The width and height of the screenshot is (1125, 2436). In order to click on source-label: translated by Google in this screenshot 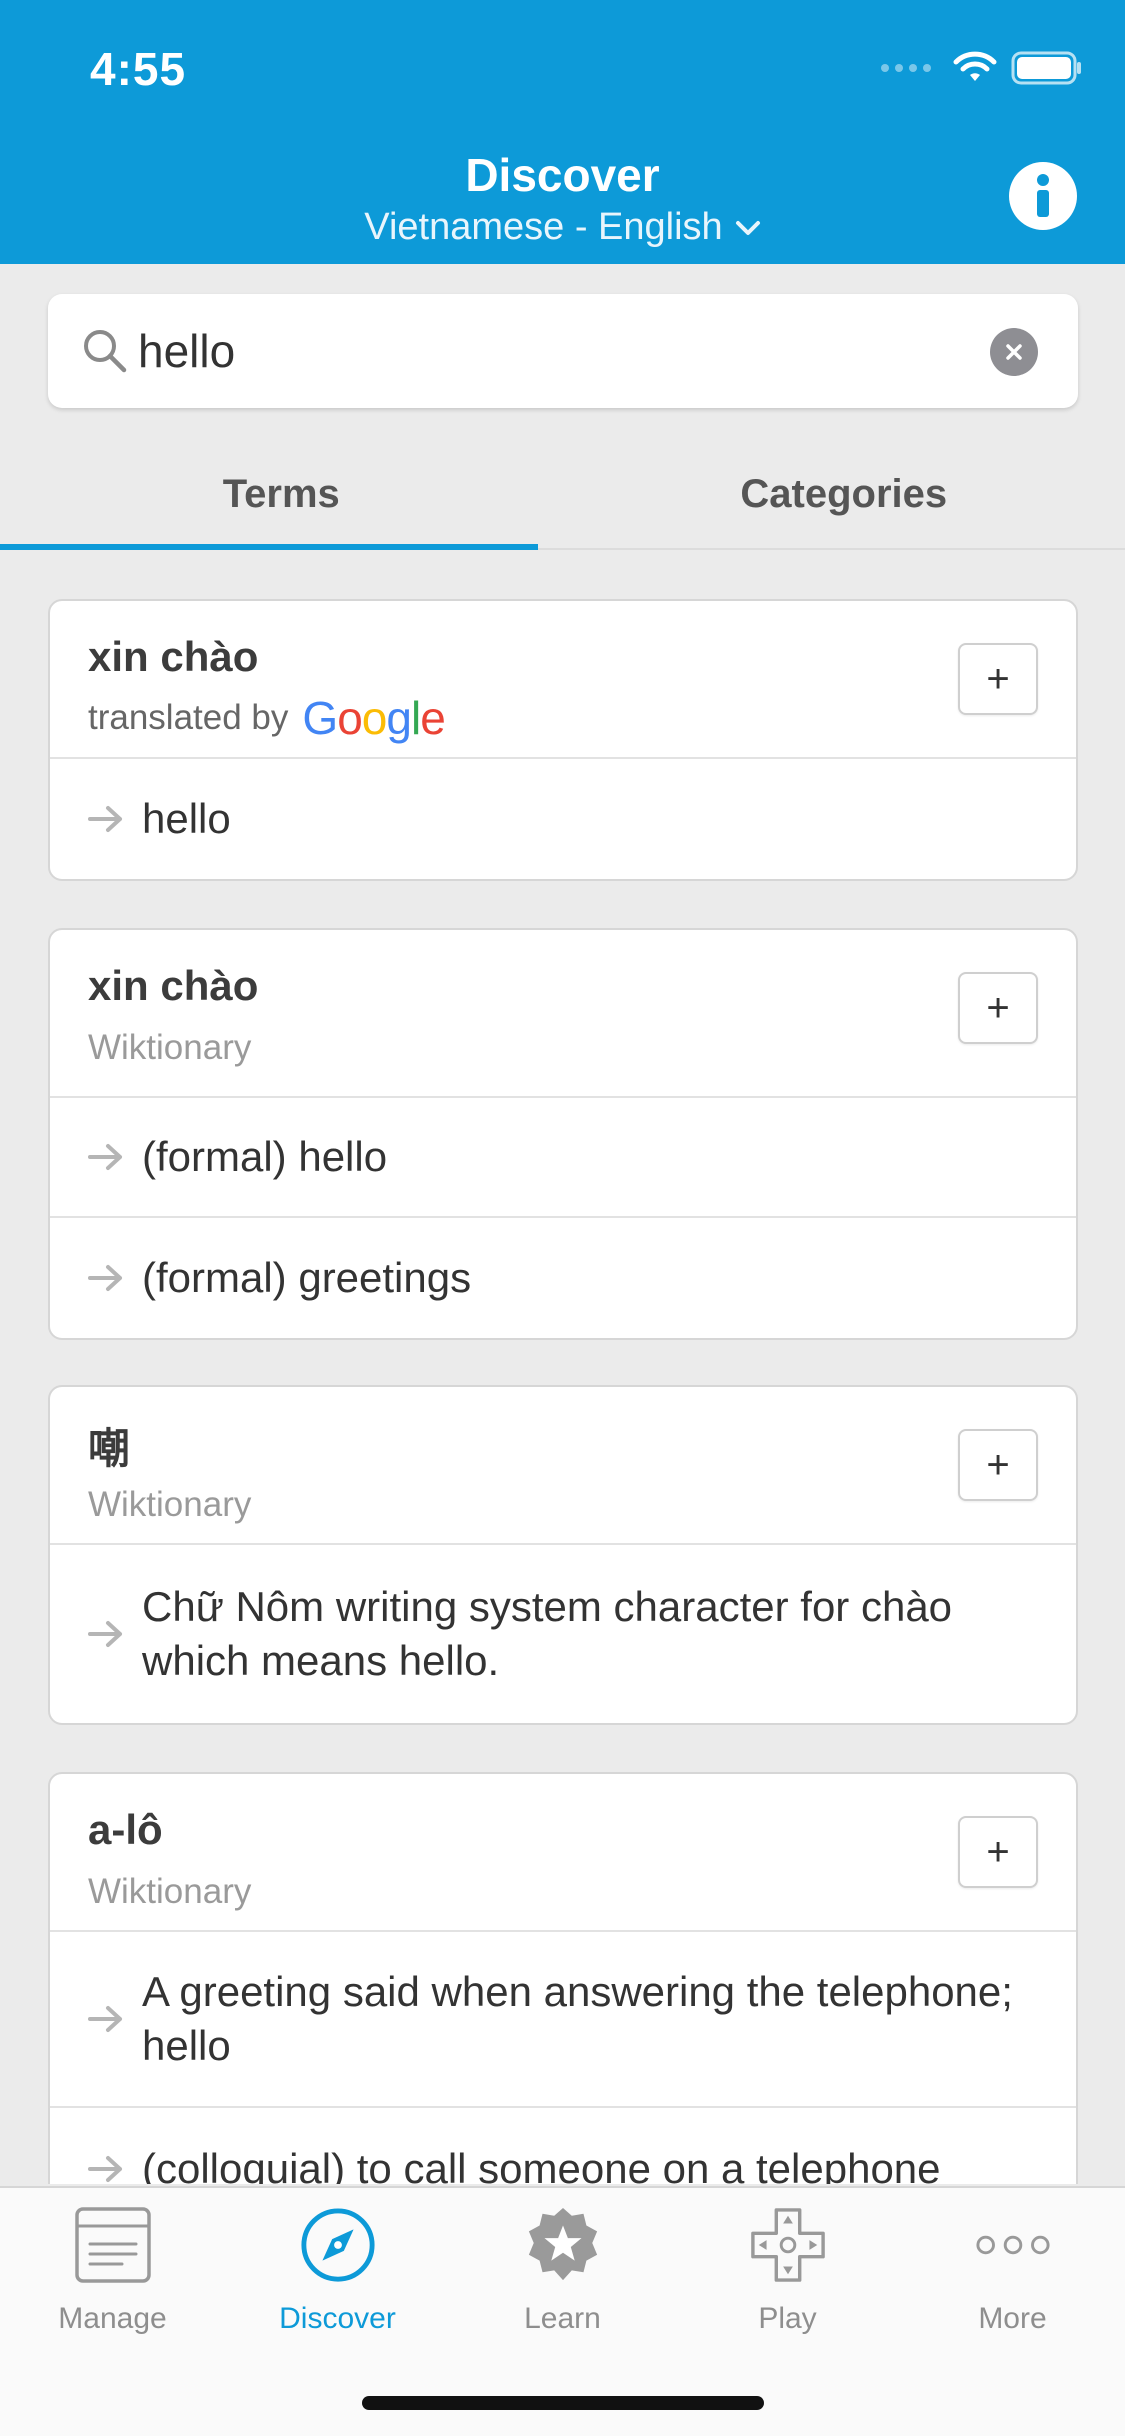, I will do `click(267, 718)`.